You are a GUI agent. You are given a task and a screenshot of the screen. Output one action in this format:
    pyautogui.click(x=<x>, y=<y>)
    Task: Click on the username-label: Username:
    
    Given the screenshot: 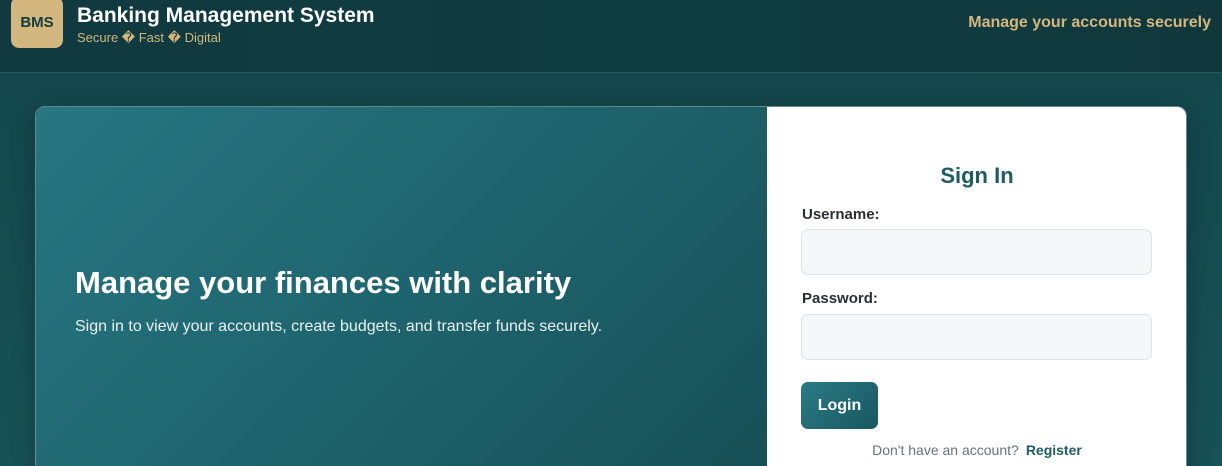 What is the action you would take?
    pyautogui.click(x=841, y=214)
    